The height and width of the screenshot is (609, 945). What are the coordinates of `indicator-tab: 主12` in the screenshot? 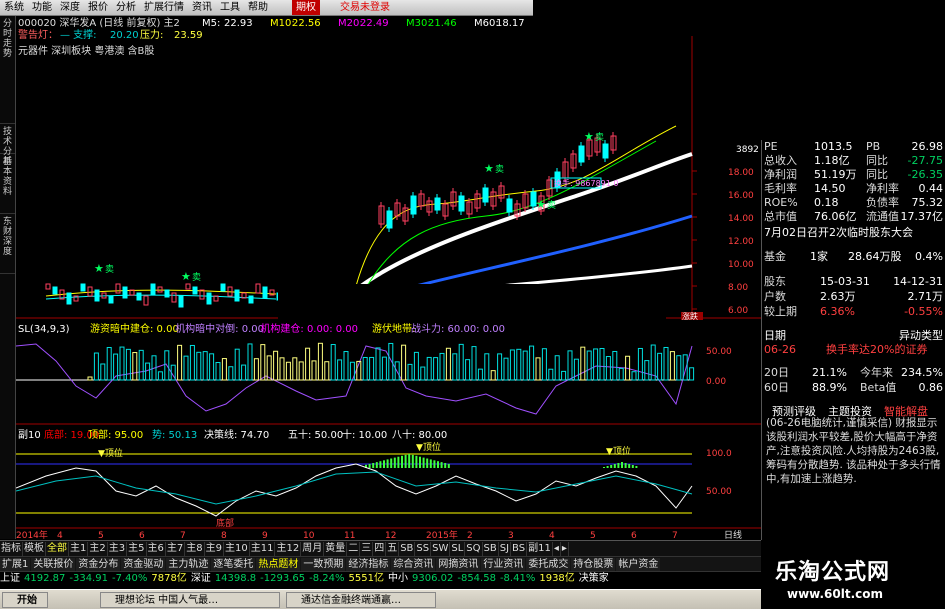 It's located at (288, 549).